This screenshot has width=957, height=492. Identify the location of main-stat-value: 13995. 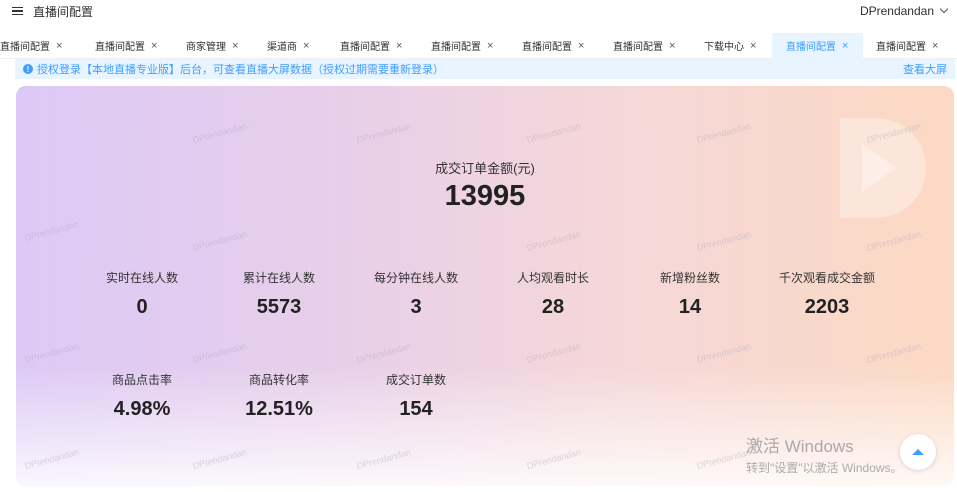
(485, 196).